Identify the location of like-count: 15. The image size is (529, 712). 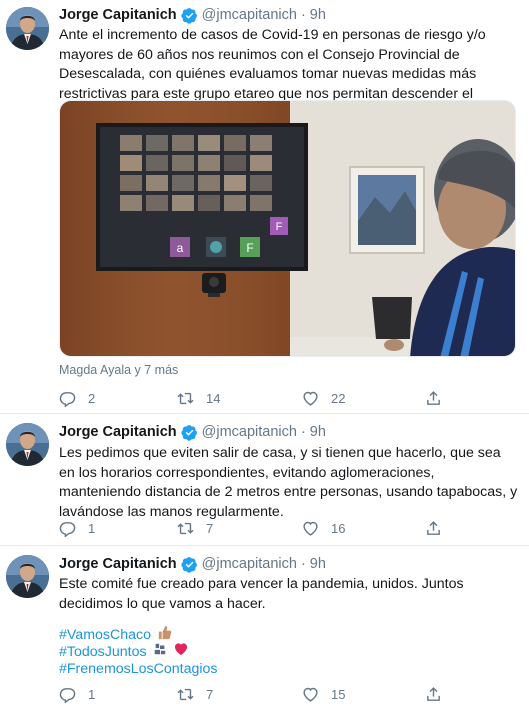
(338, 694).